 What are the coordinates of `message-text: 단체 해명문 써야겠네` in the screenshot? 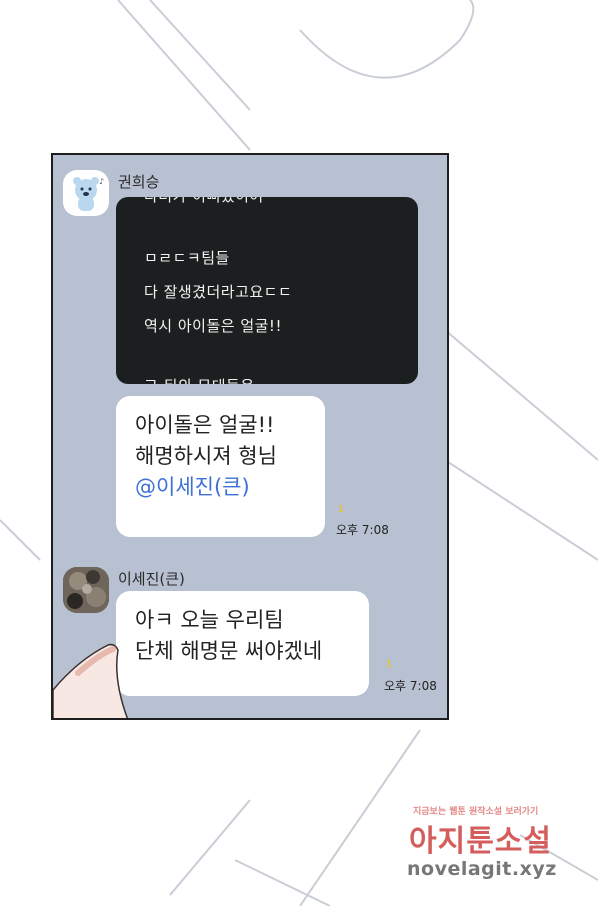 It's located at (229, 651).